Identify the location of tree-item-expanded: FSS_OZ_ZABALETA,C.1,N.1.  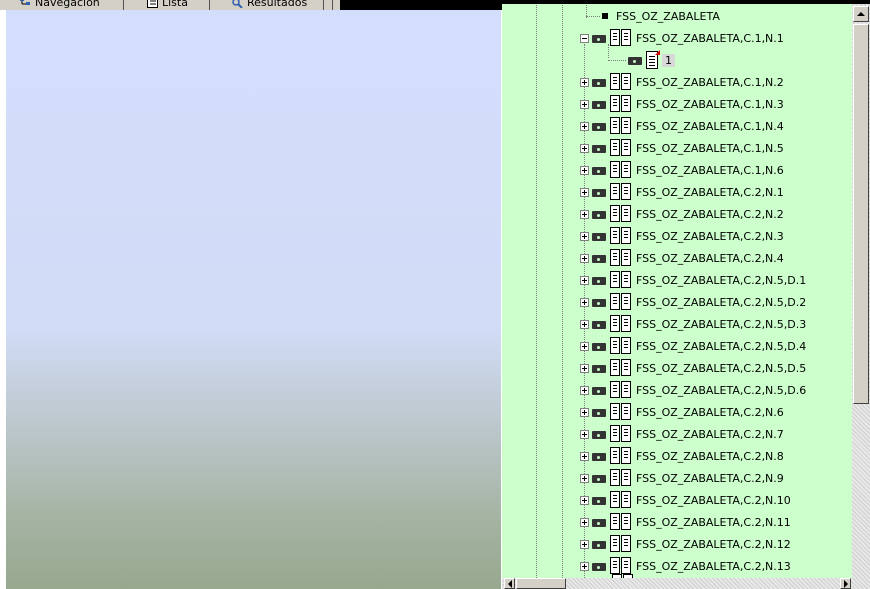
(682, 38).